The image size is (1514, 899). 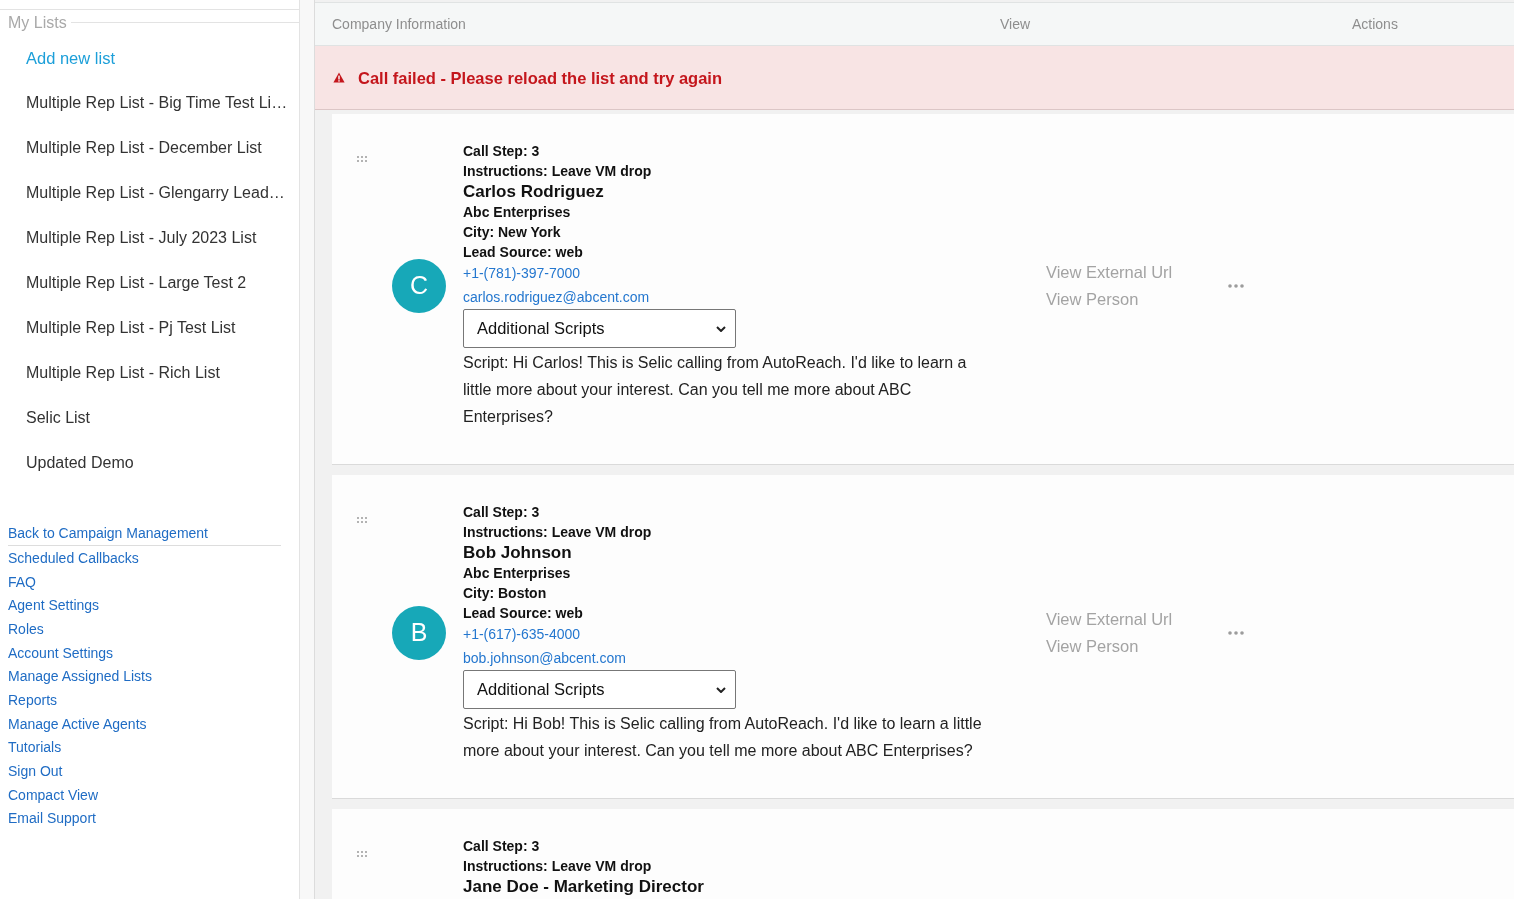 What do you see at coordinates (339, 77) in the screenshot?
I see `warning-icon` at bounding box center [339, 77].